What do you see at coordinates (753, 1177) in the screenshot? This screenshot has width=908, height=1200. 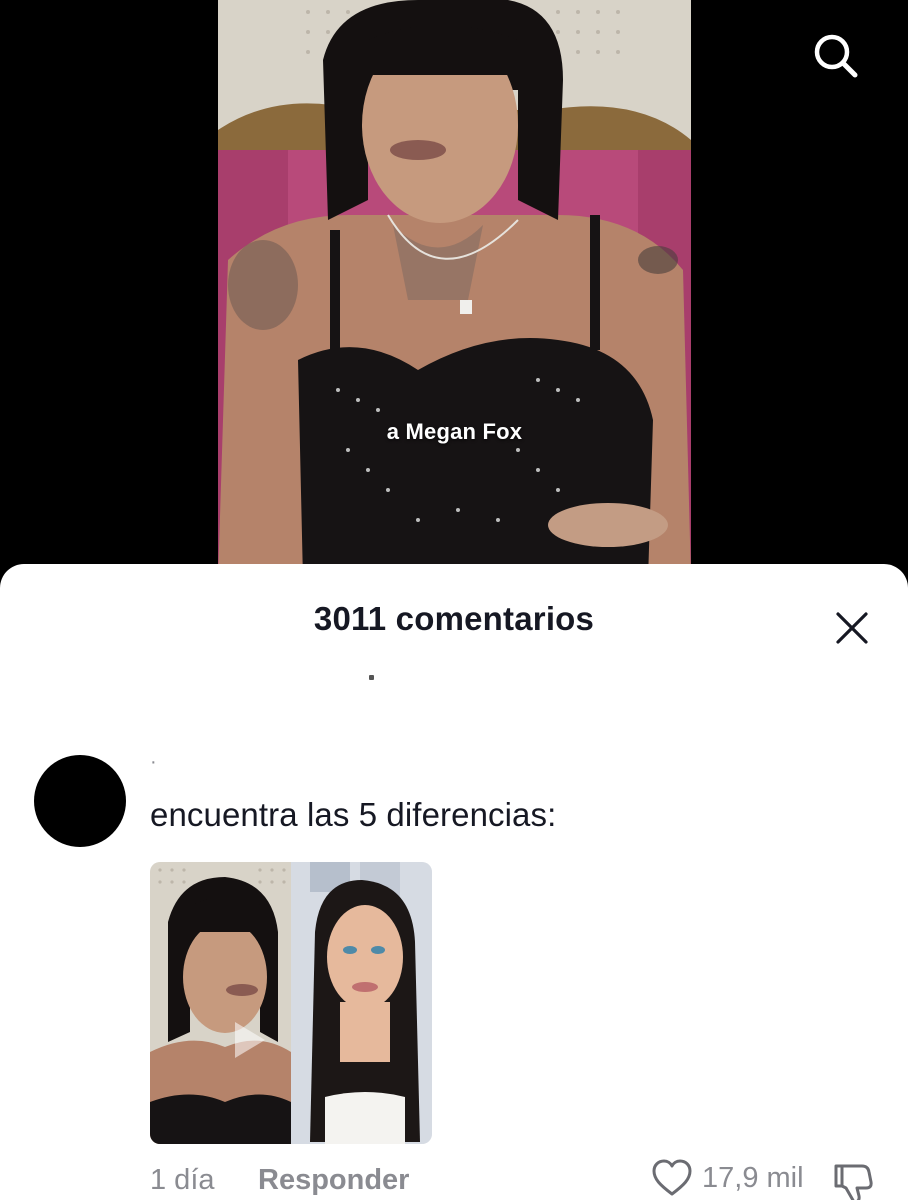 I see `like-count: 17,9 mil` at bounding box center [753, 1177].